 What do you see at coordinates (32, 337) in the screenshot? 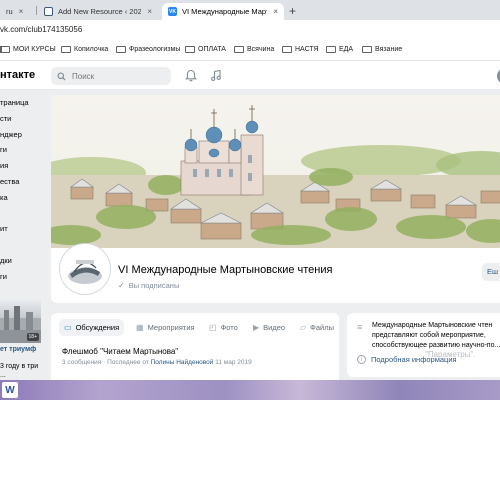
I see `age-badge: 18+` at bounding box center [32, 337].